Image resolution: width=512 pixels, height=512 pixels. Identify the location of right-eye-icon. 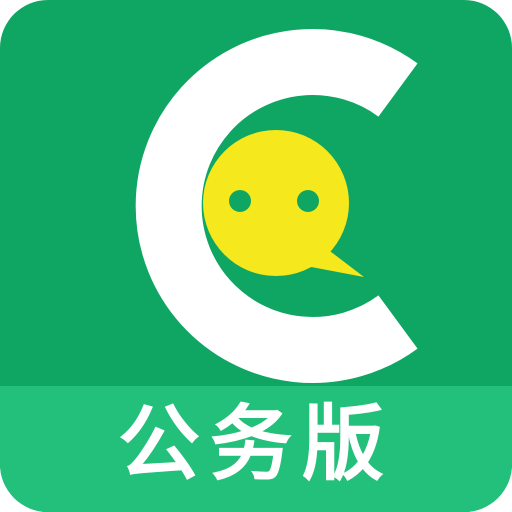
(308, 201).